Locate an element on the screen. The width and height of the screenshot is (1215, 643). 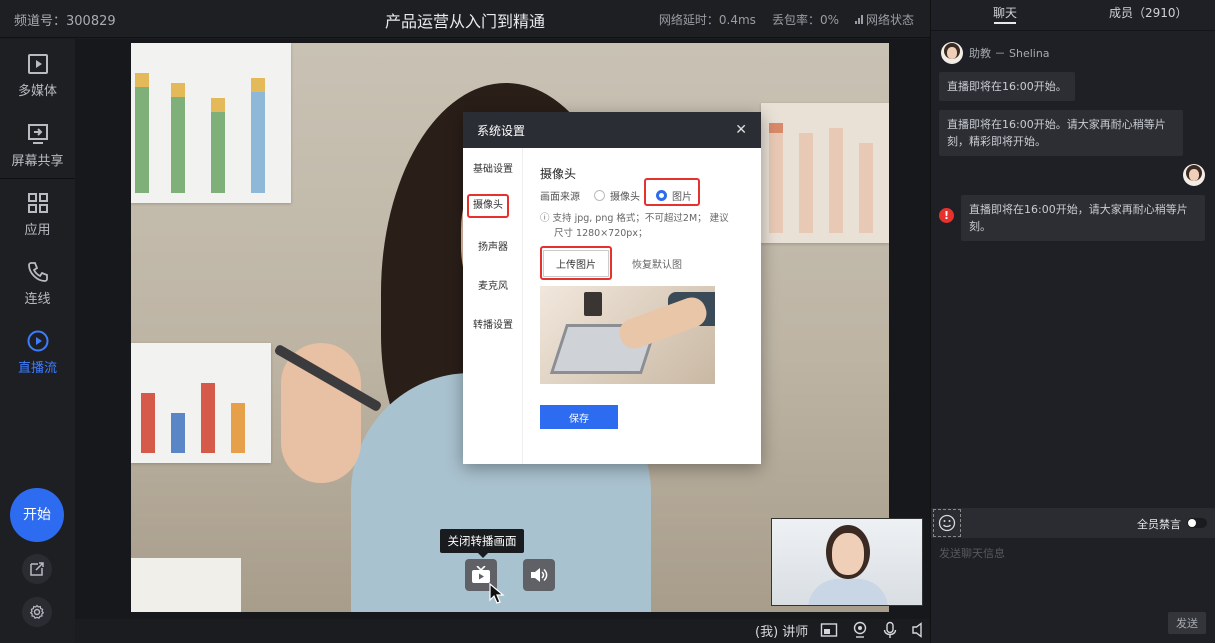
smile-icon is located at coordinates (947, 523).